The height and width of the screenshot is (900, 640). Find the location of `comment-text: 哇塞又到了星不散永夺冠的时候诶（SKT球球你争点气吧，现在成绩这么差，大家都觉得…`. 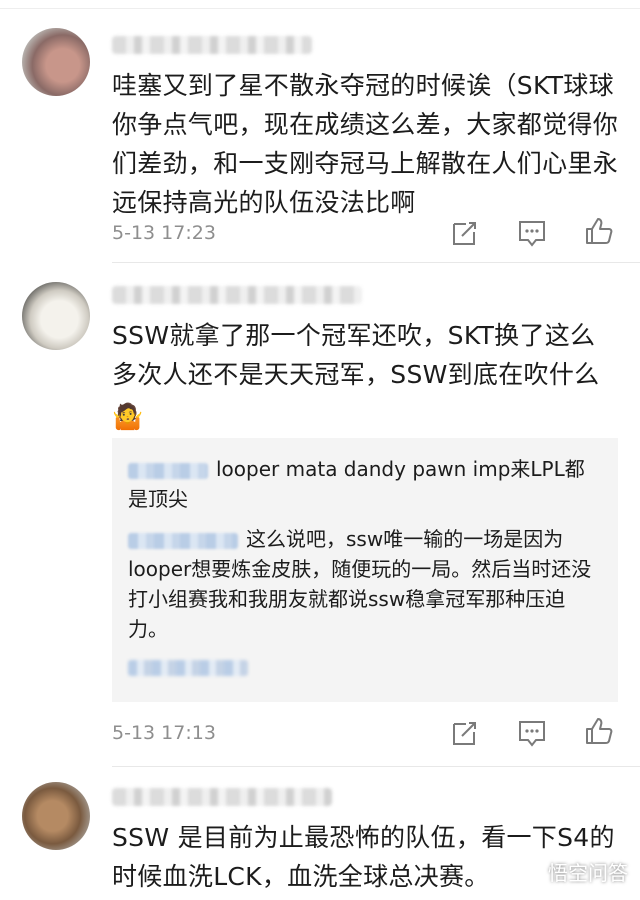

comment-text: 哇塞又到了星不散永夺冠的时候诶（SKT球球你争点气吧，现在成绩这么差，大家都觉得… is located at coordinates (365, 144).